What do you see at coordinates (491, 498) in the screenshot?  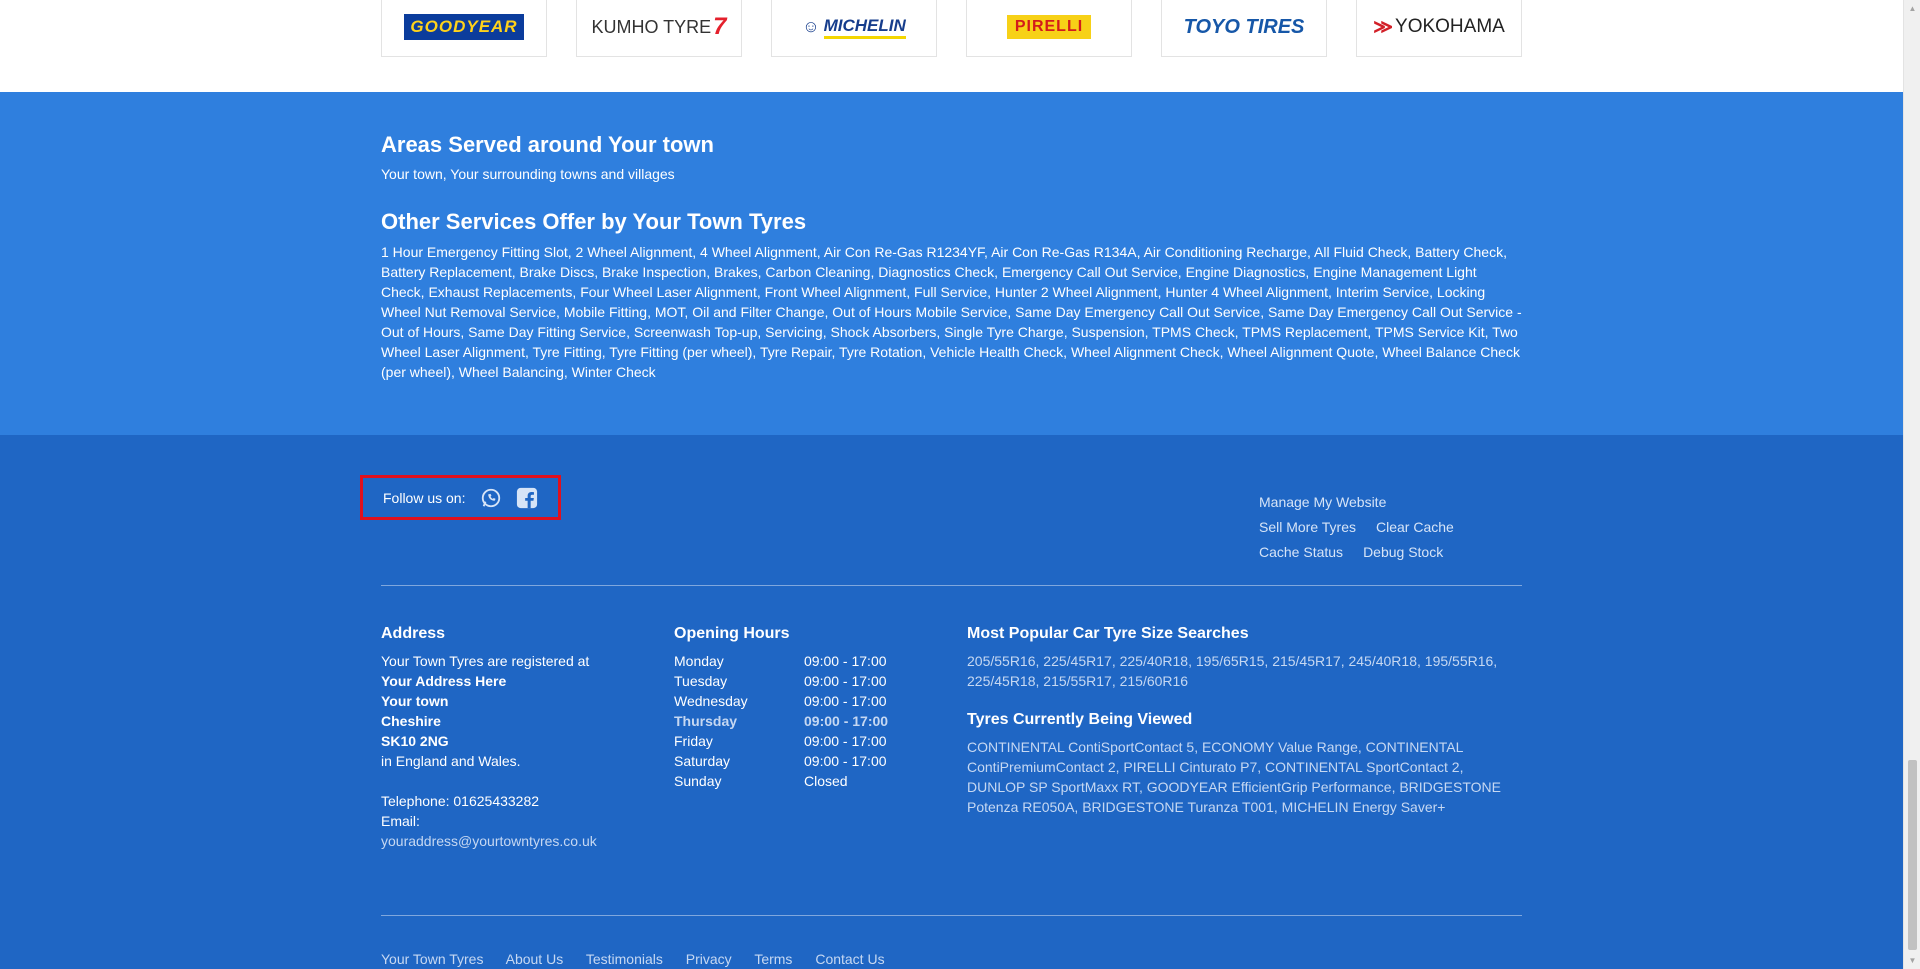 I see `whatsapp-icon` at bounding box center [491, 498].